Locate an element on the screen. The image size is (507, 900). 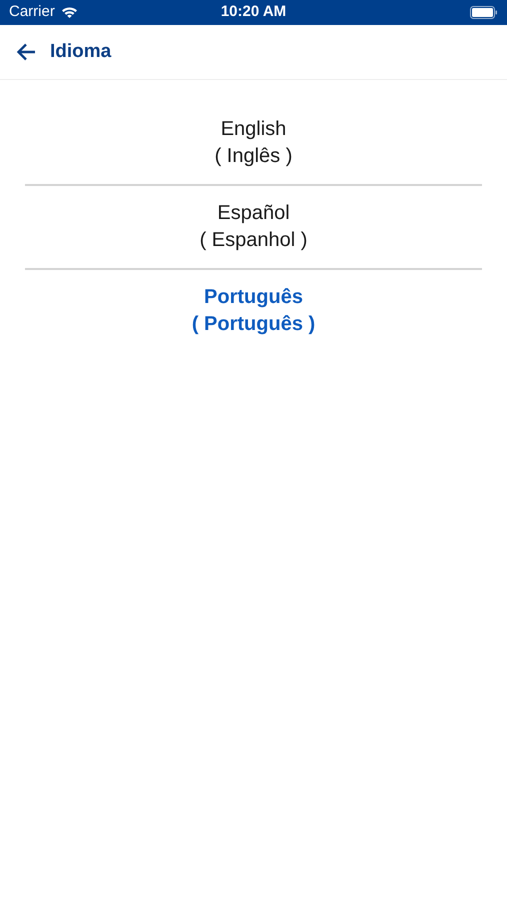
back-arrow-icon is located at coordinates (26, 52).